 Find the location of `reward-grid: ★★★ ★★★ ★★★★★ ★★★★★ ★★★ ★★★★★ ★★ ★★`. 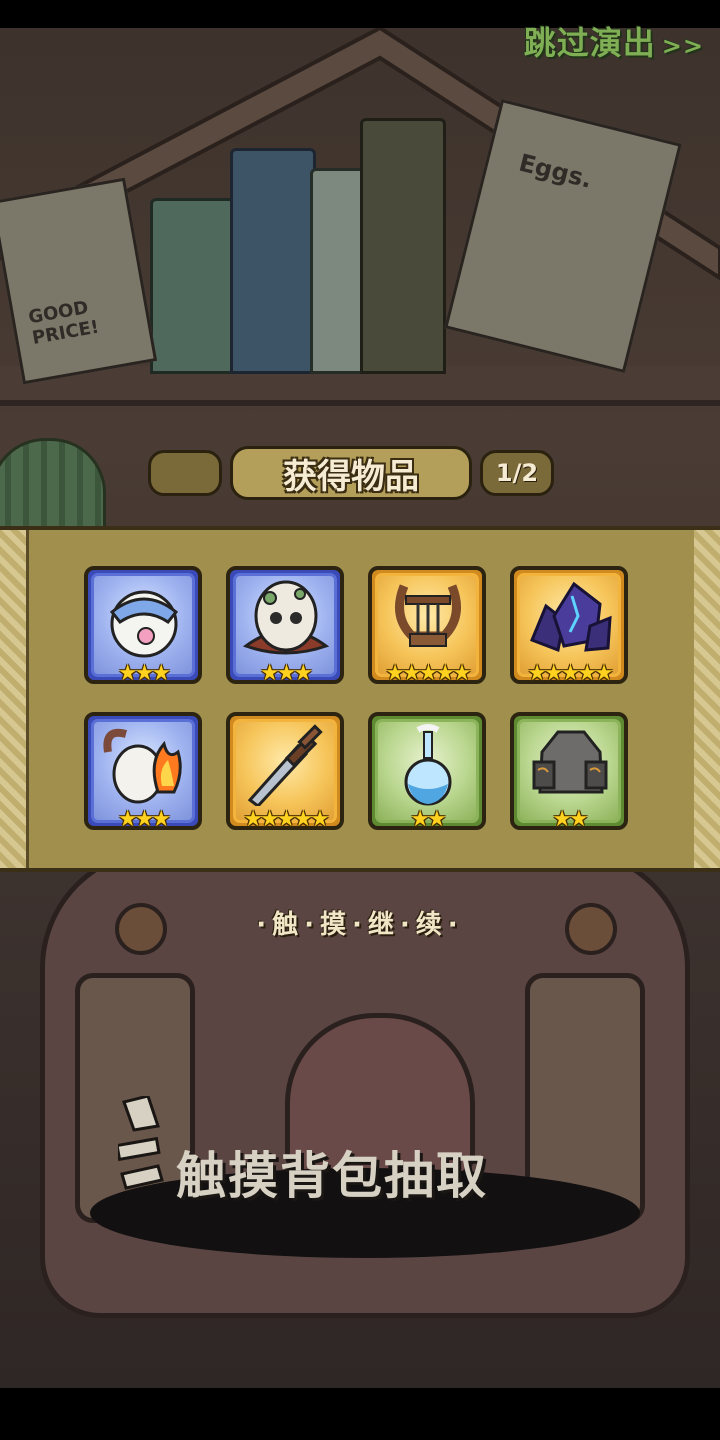

reward-grid: ★★★ ★★★ ★★★★★ ★★★★★ ★★★ ★★★★★ ★★ ★★ is located at coordinates (360, 702).